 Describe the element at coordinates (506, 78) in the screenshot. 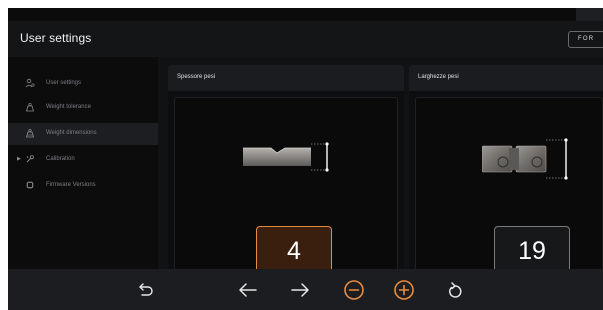

I see `panel-header: Larghezze pesi` at that location.